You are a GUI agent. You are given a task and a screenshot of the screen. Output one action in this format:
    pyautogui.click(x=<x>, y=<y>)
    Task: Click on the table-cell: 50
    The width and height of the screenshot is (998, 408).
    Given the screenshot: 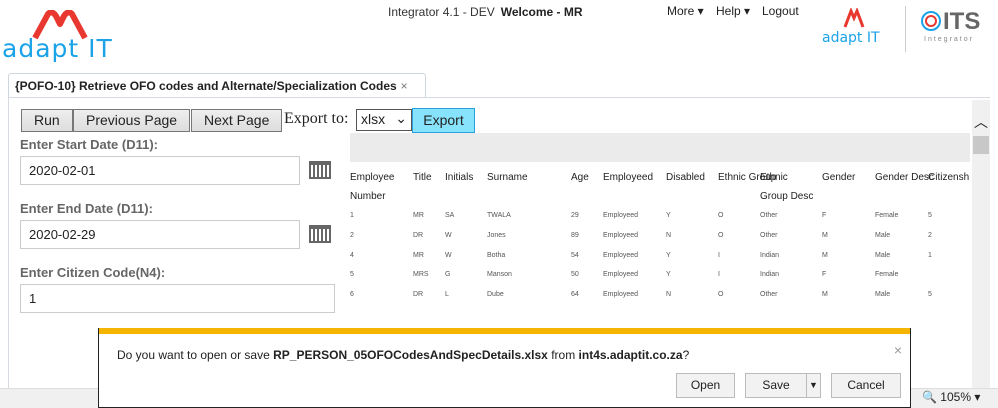 What is the action you would take?
    pyautogui.click(x=575, y=274)
    